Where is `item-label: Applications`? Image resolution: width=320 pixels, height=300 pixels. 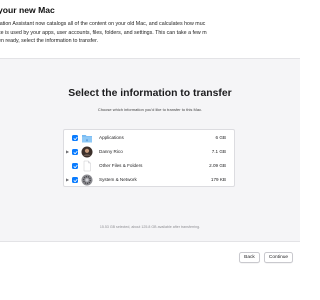
item-label: Applications is located at coordinates (111, 137).